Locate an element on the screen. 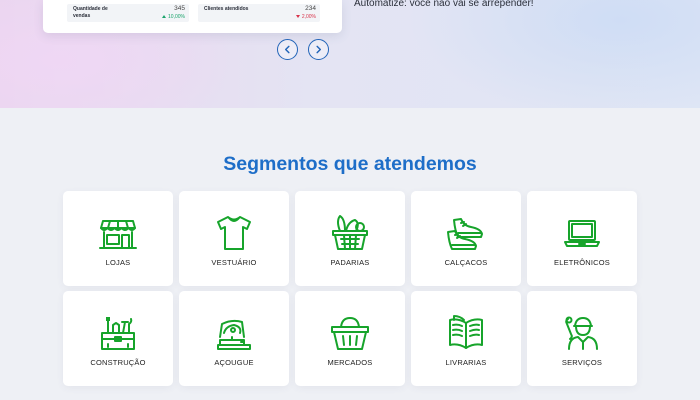 The height and width of the screenshot is (400, 700). chevron-left-icon is located at coordinates (287, 49).